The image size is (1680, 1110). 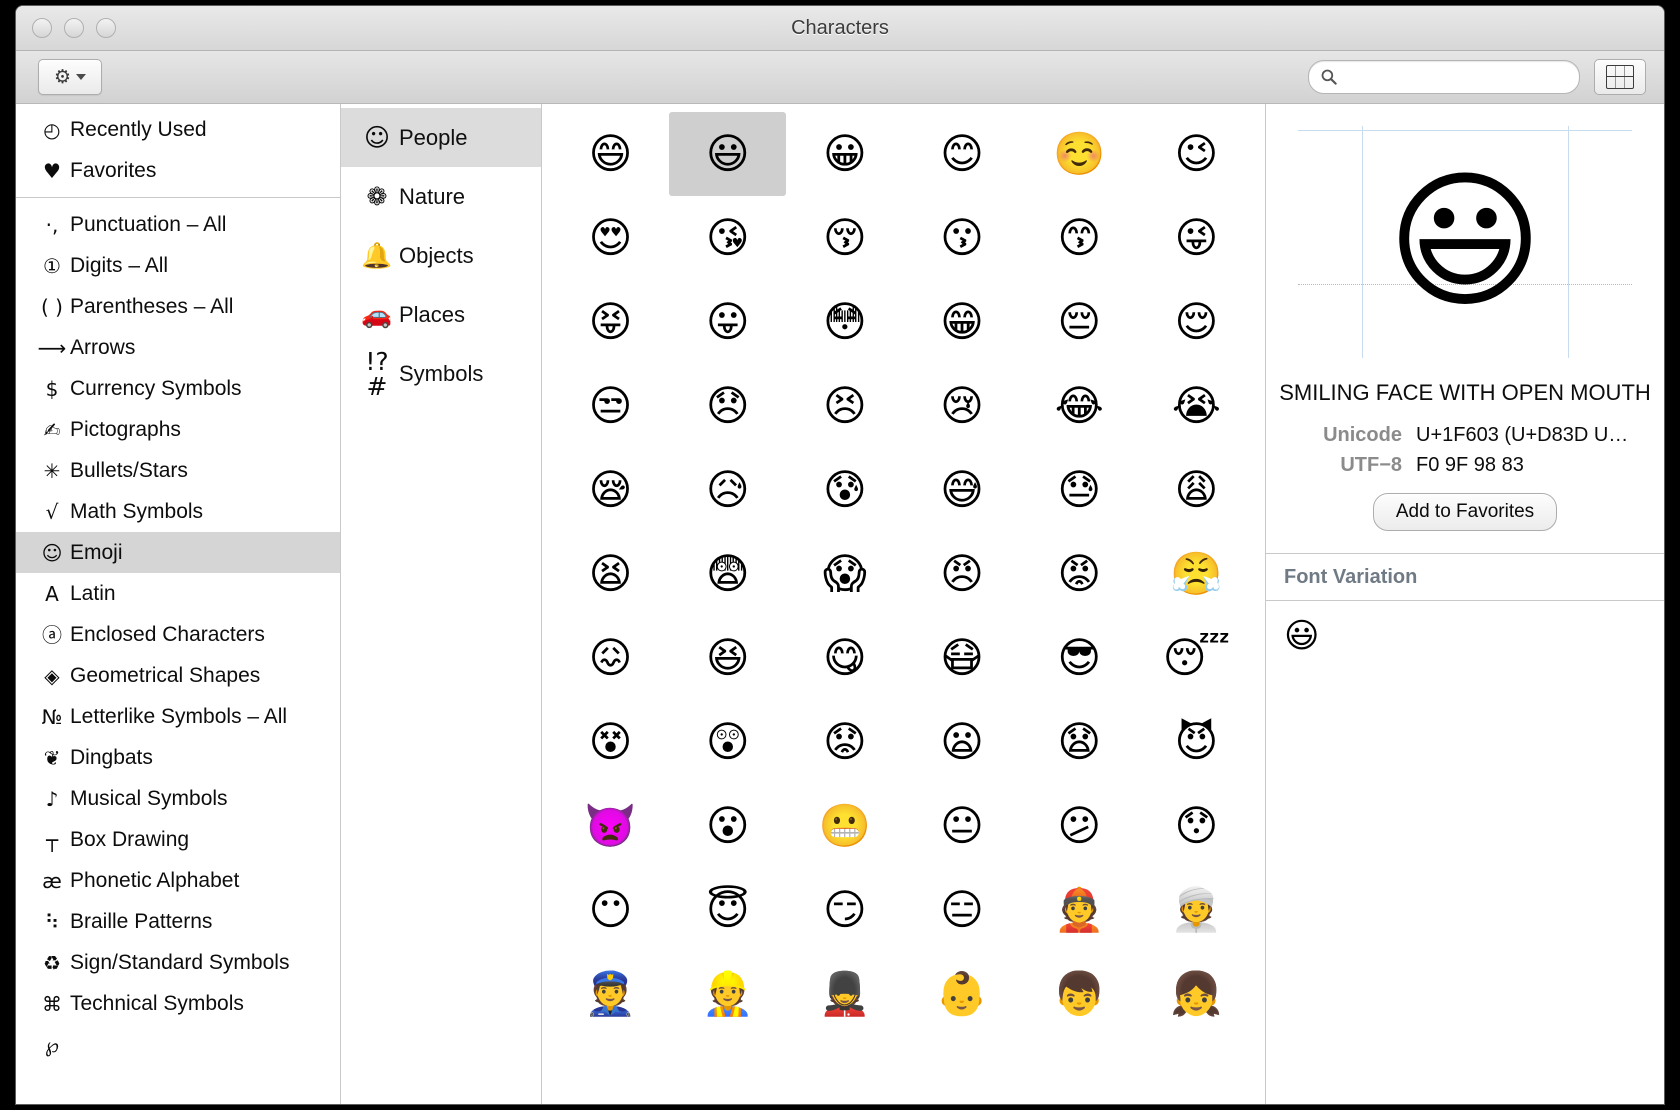 What do you see at coordinates (1196, 910) in the screenshot?
I see `character-cell: 👳` at bounding box center [1196, 910].